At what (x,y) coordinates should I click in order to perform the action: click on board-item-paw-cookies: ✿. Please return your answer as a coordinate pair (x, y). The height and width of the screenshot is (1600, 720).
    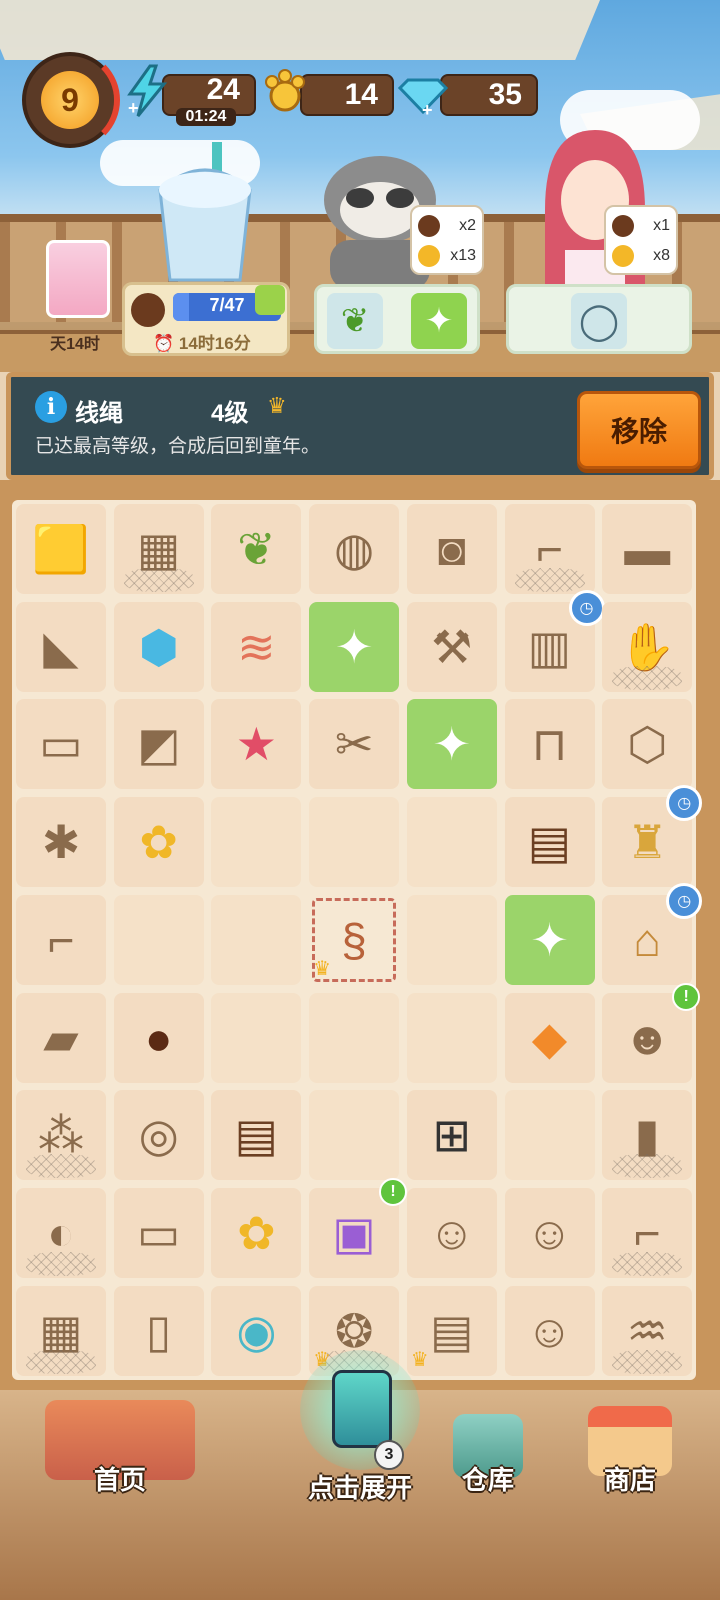
    Looking at the image, I should click on (256, 1232).